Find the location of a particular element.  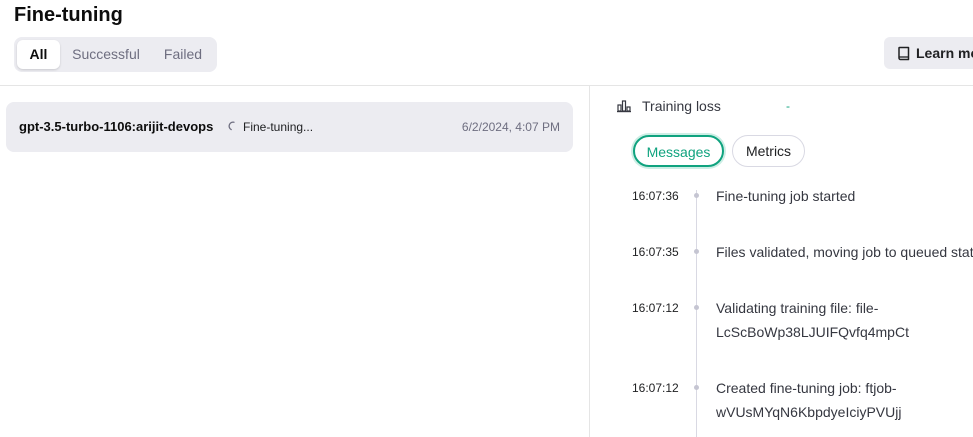

spinner-icon is located at coordinates (231, 126).